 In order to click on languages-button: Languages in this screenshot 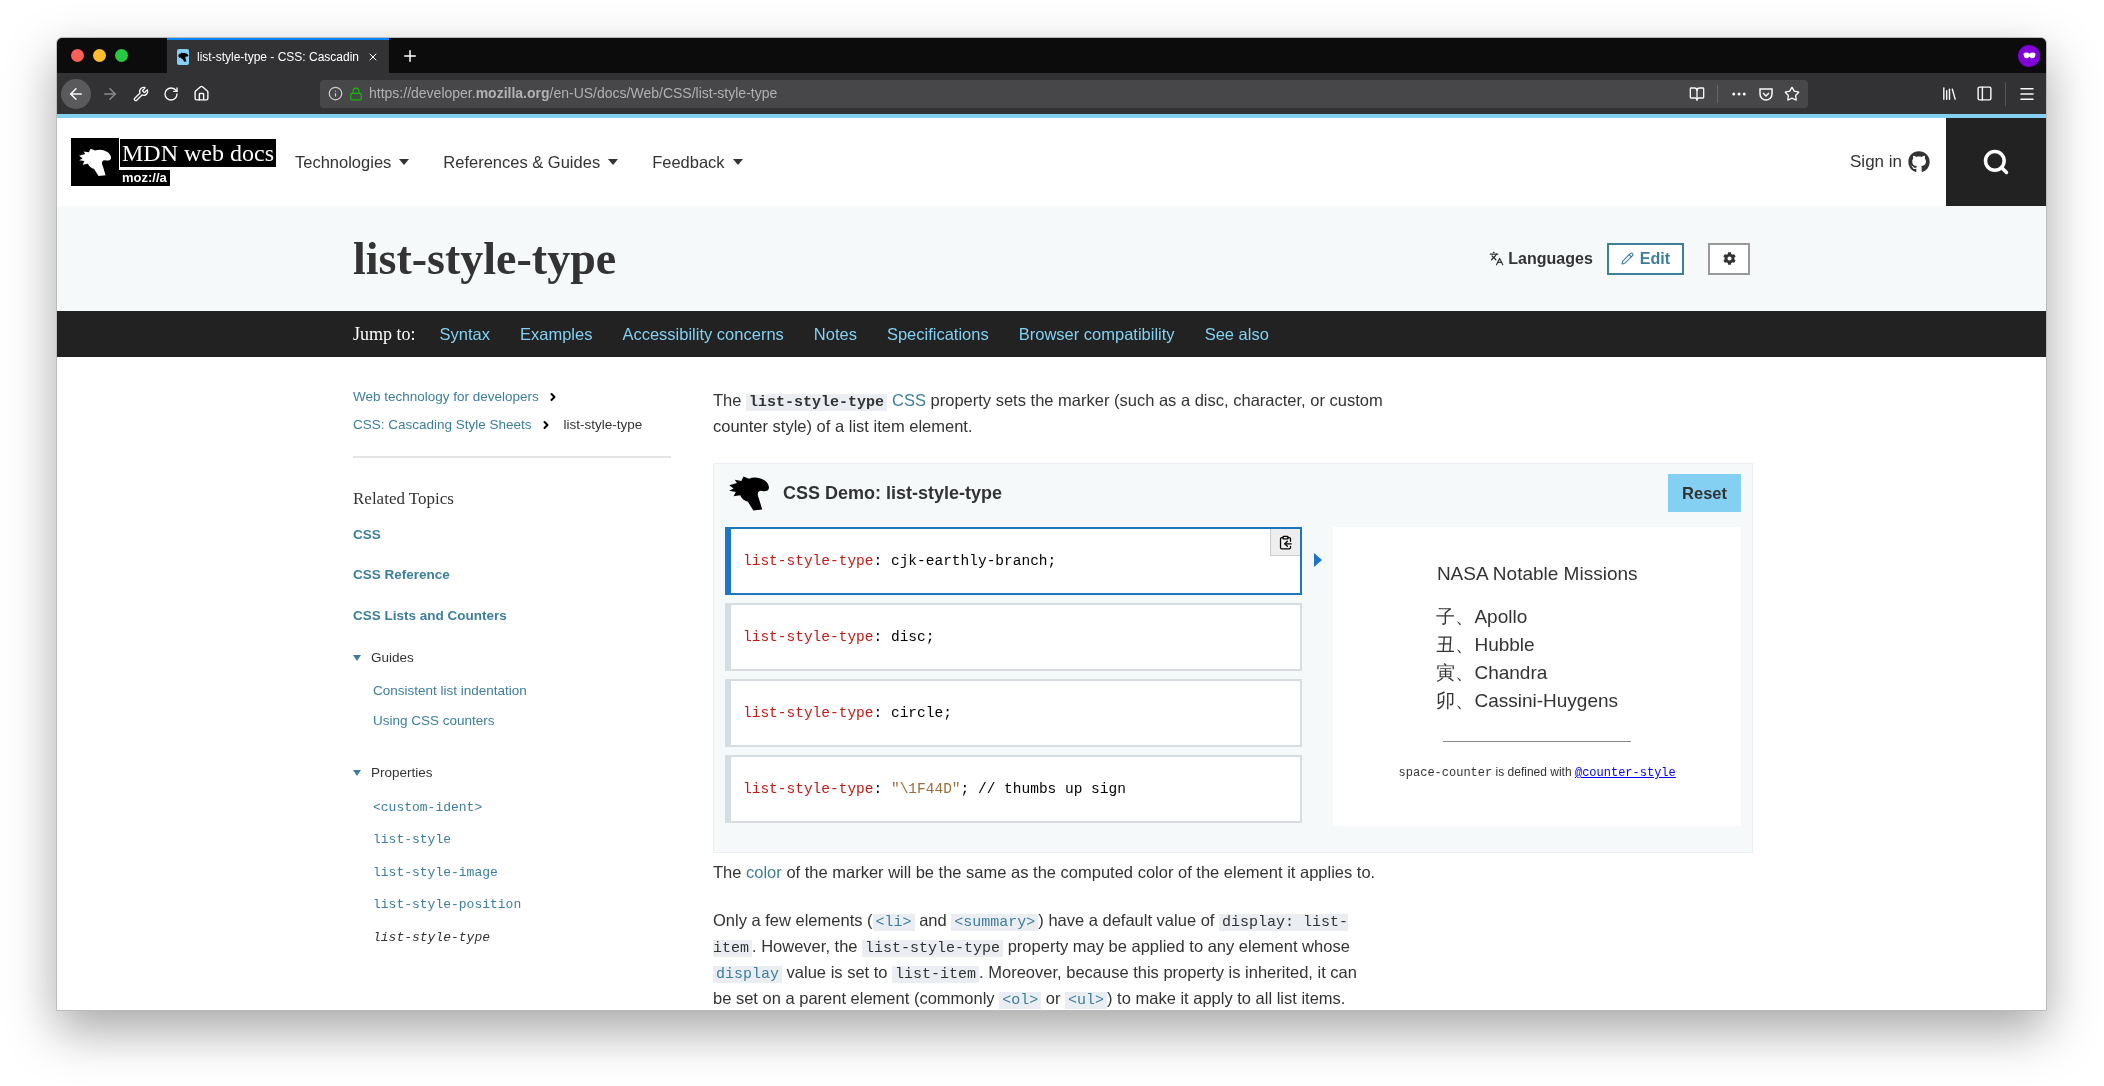, I will do `click(1541, 258)`.